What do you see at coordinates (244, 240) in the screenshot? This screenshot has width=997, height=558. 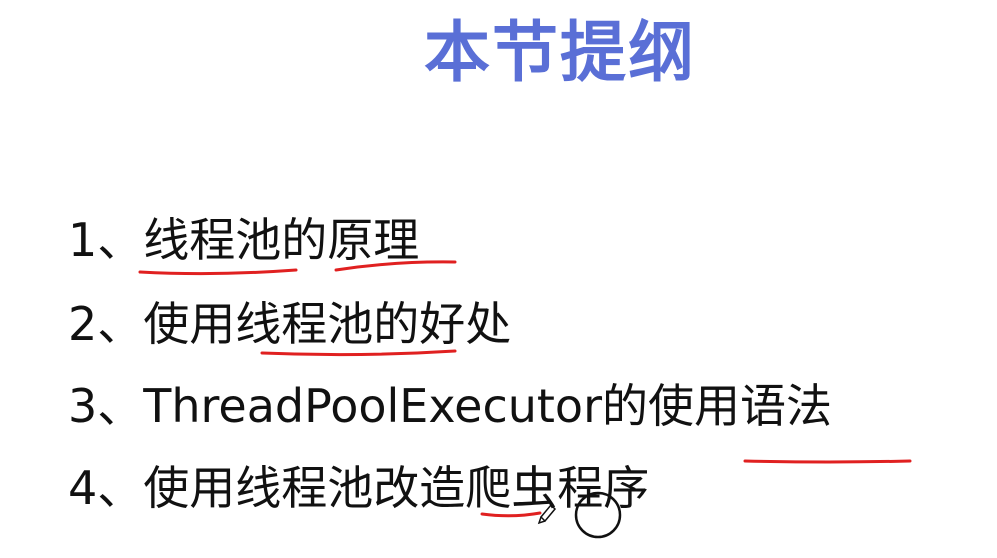 I see `outline-item-1: 1、线程池的原理` at bounding box center [244, 240].